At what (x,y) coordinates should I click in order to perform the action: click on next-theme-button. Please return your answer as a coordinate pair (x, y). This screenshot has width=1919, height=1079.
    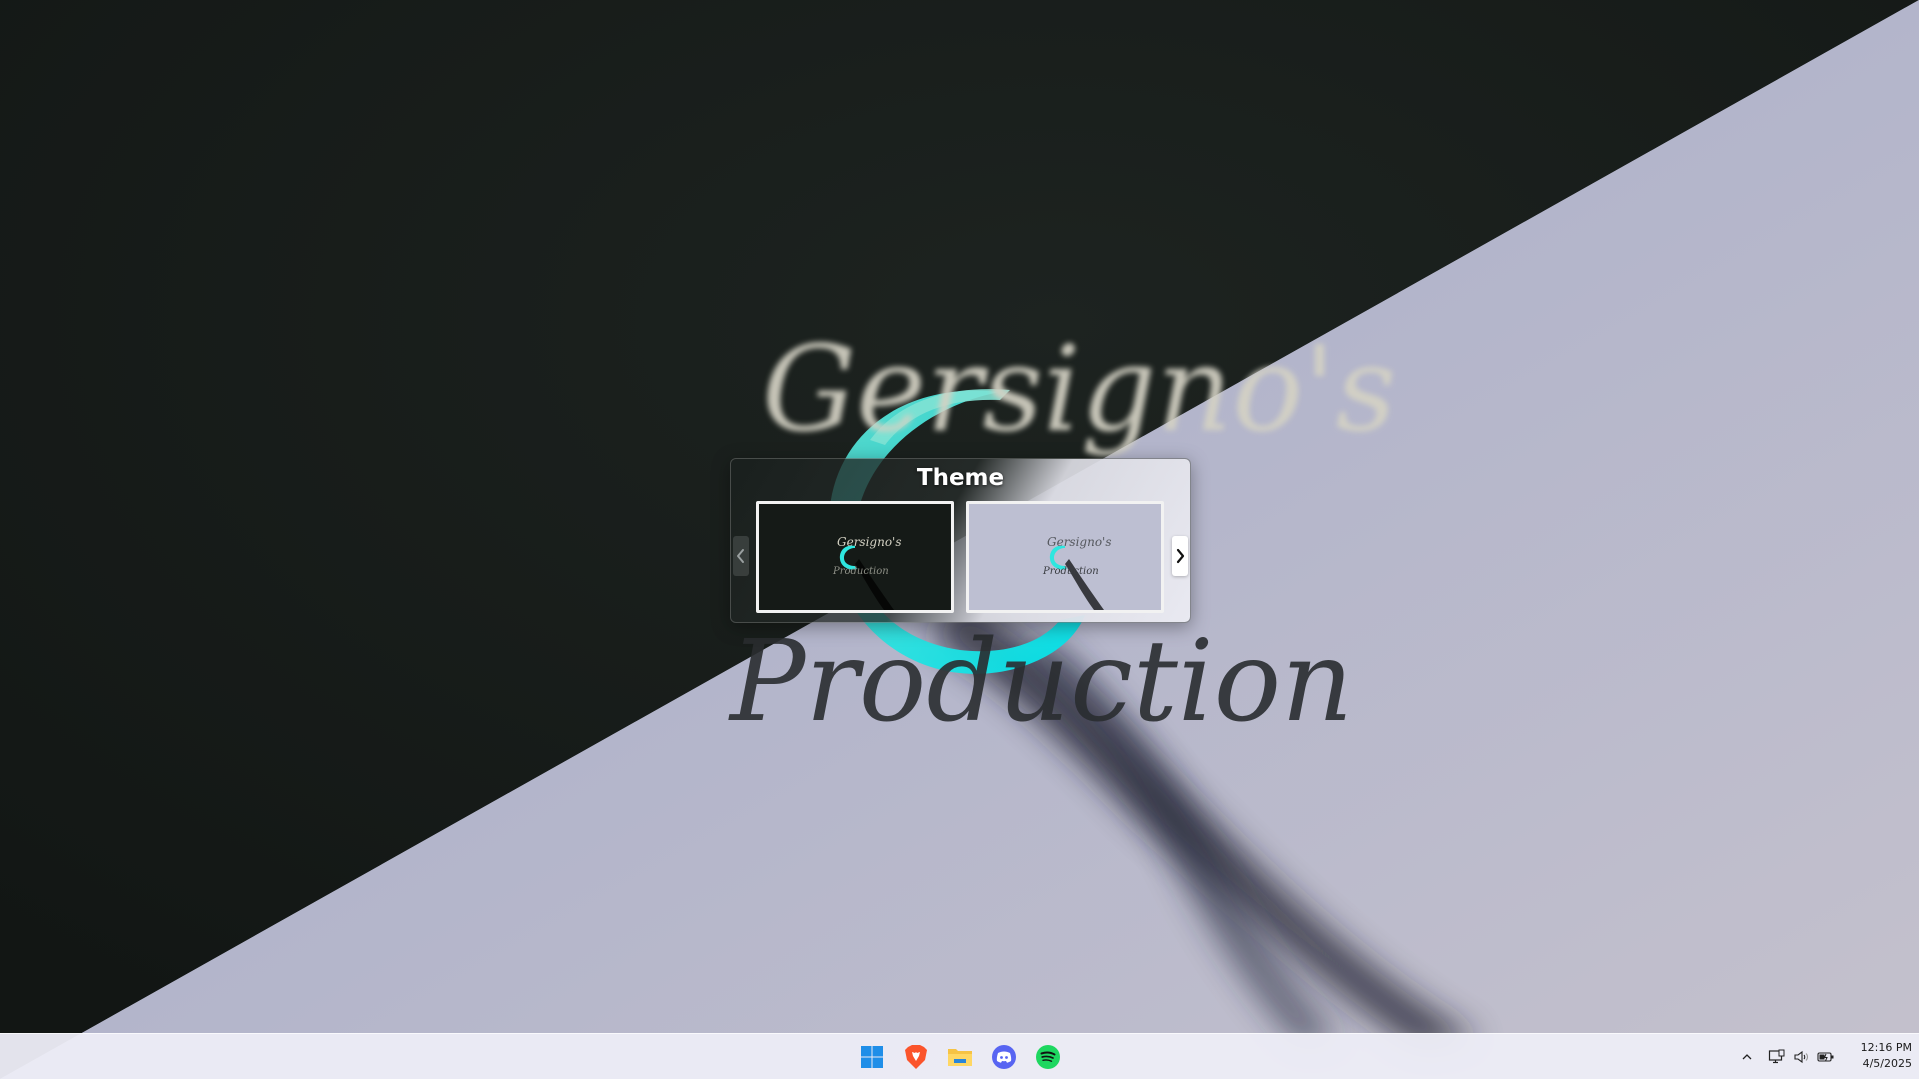
    Looking at the image, I should click on (1180, 556).